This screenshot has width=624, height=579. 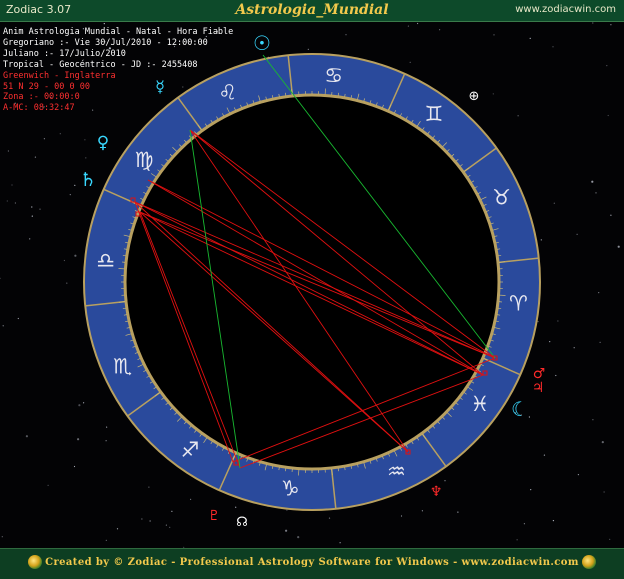 I want to click on capricorn-icon: ♑, so click(x=290, y=488).